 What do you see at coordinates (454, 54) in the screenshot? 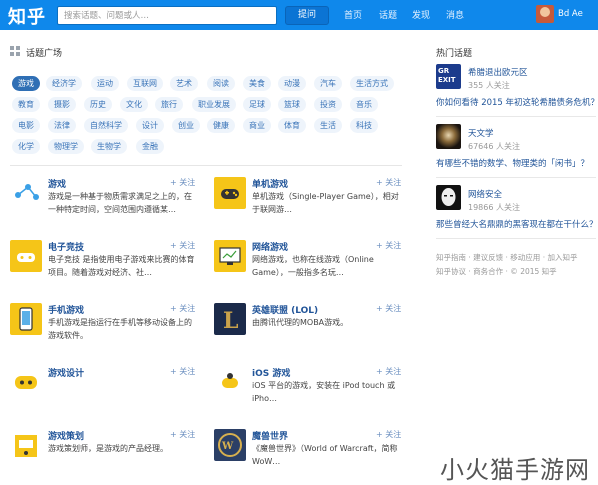
I see `hot-topics-title: 热门话题` at bounding box center [454, 54].